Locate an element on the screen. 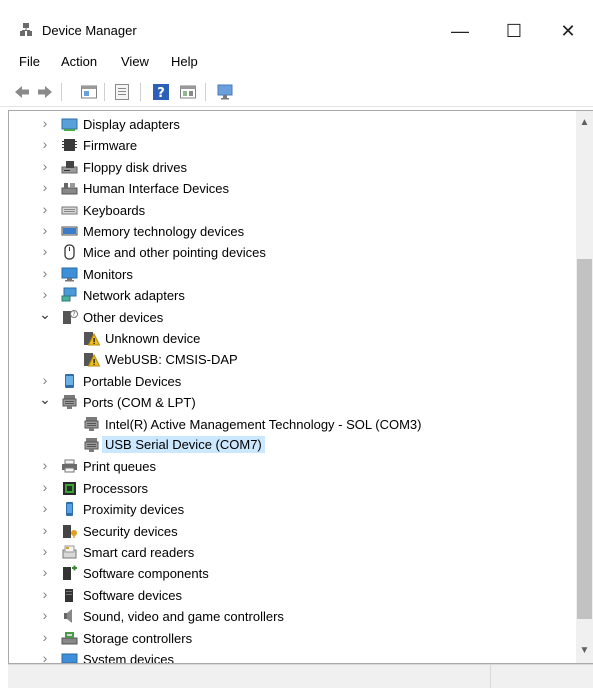 Image resolution: width=593 pixels, height=688 pixels. tree-category: › Processors is located at coordinates (294, 488).